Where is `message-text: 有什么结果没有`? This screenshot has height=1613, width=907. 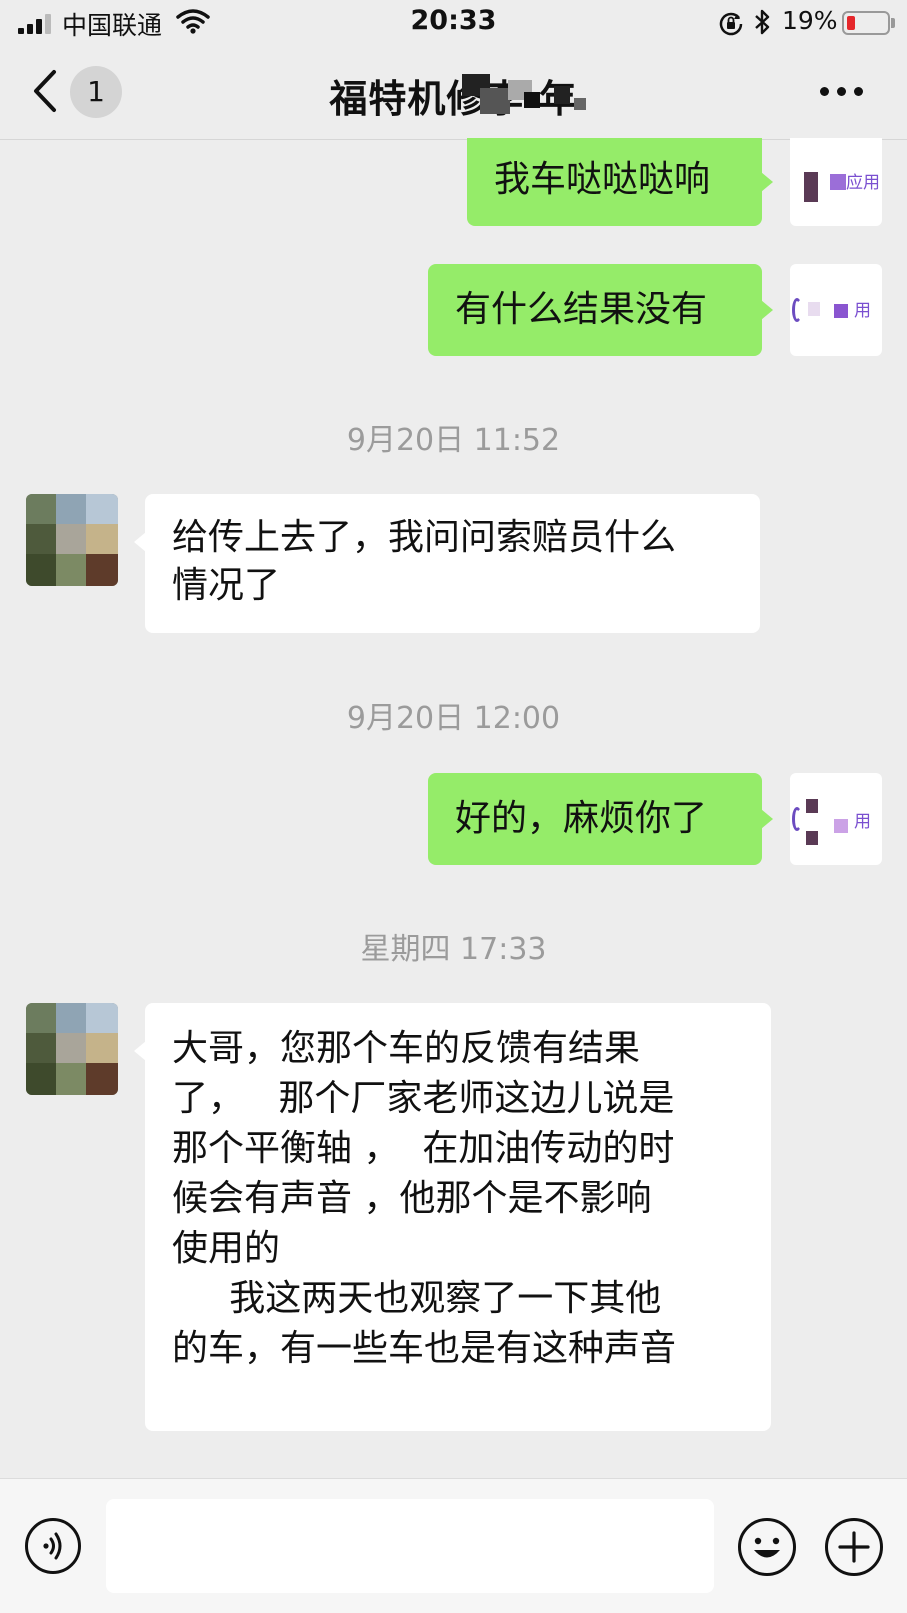
message-text: 有什么结果没有 is located at coordinates (581, 309).